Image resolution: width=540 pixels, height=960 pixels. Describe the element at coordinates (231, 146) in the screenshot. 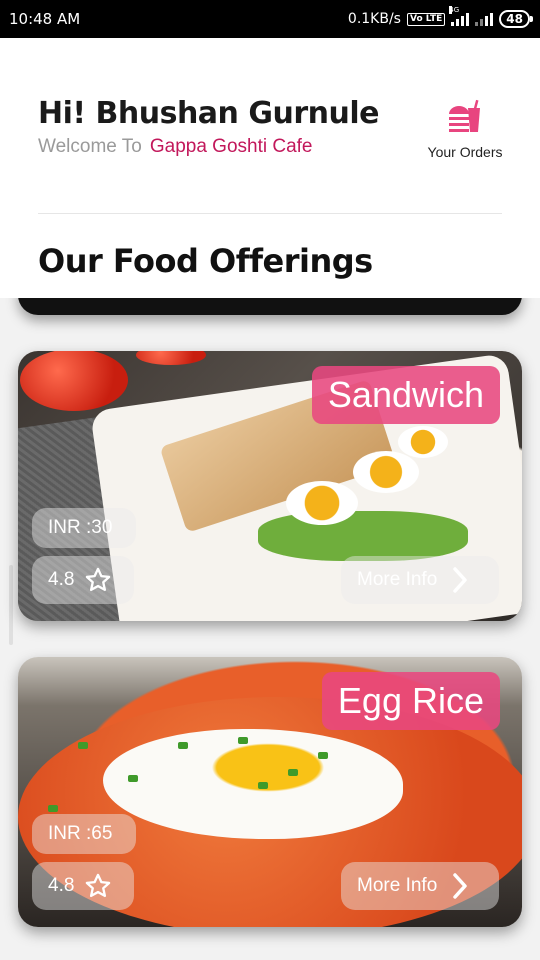

I see `cafe-name: Gappa Goshti Cafe` at that location.